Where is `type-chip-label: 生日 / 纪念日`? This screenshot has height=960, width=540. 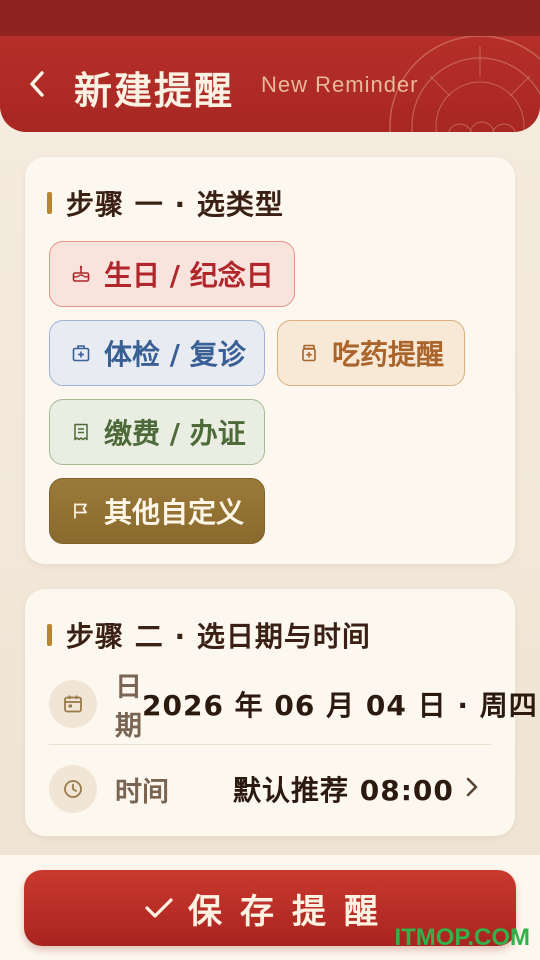
type-chip-label: 生日 / 纪念日 is located at coordinates (189, 275).